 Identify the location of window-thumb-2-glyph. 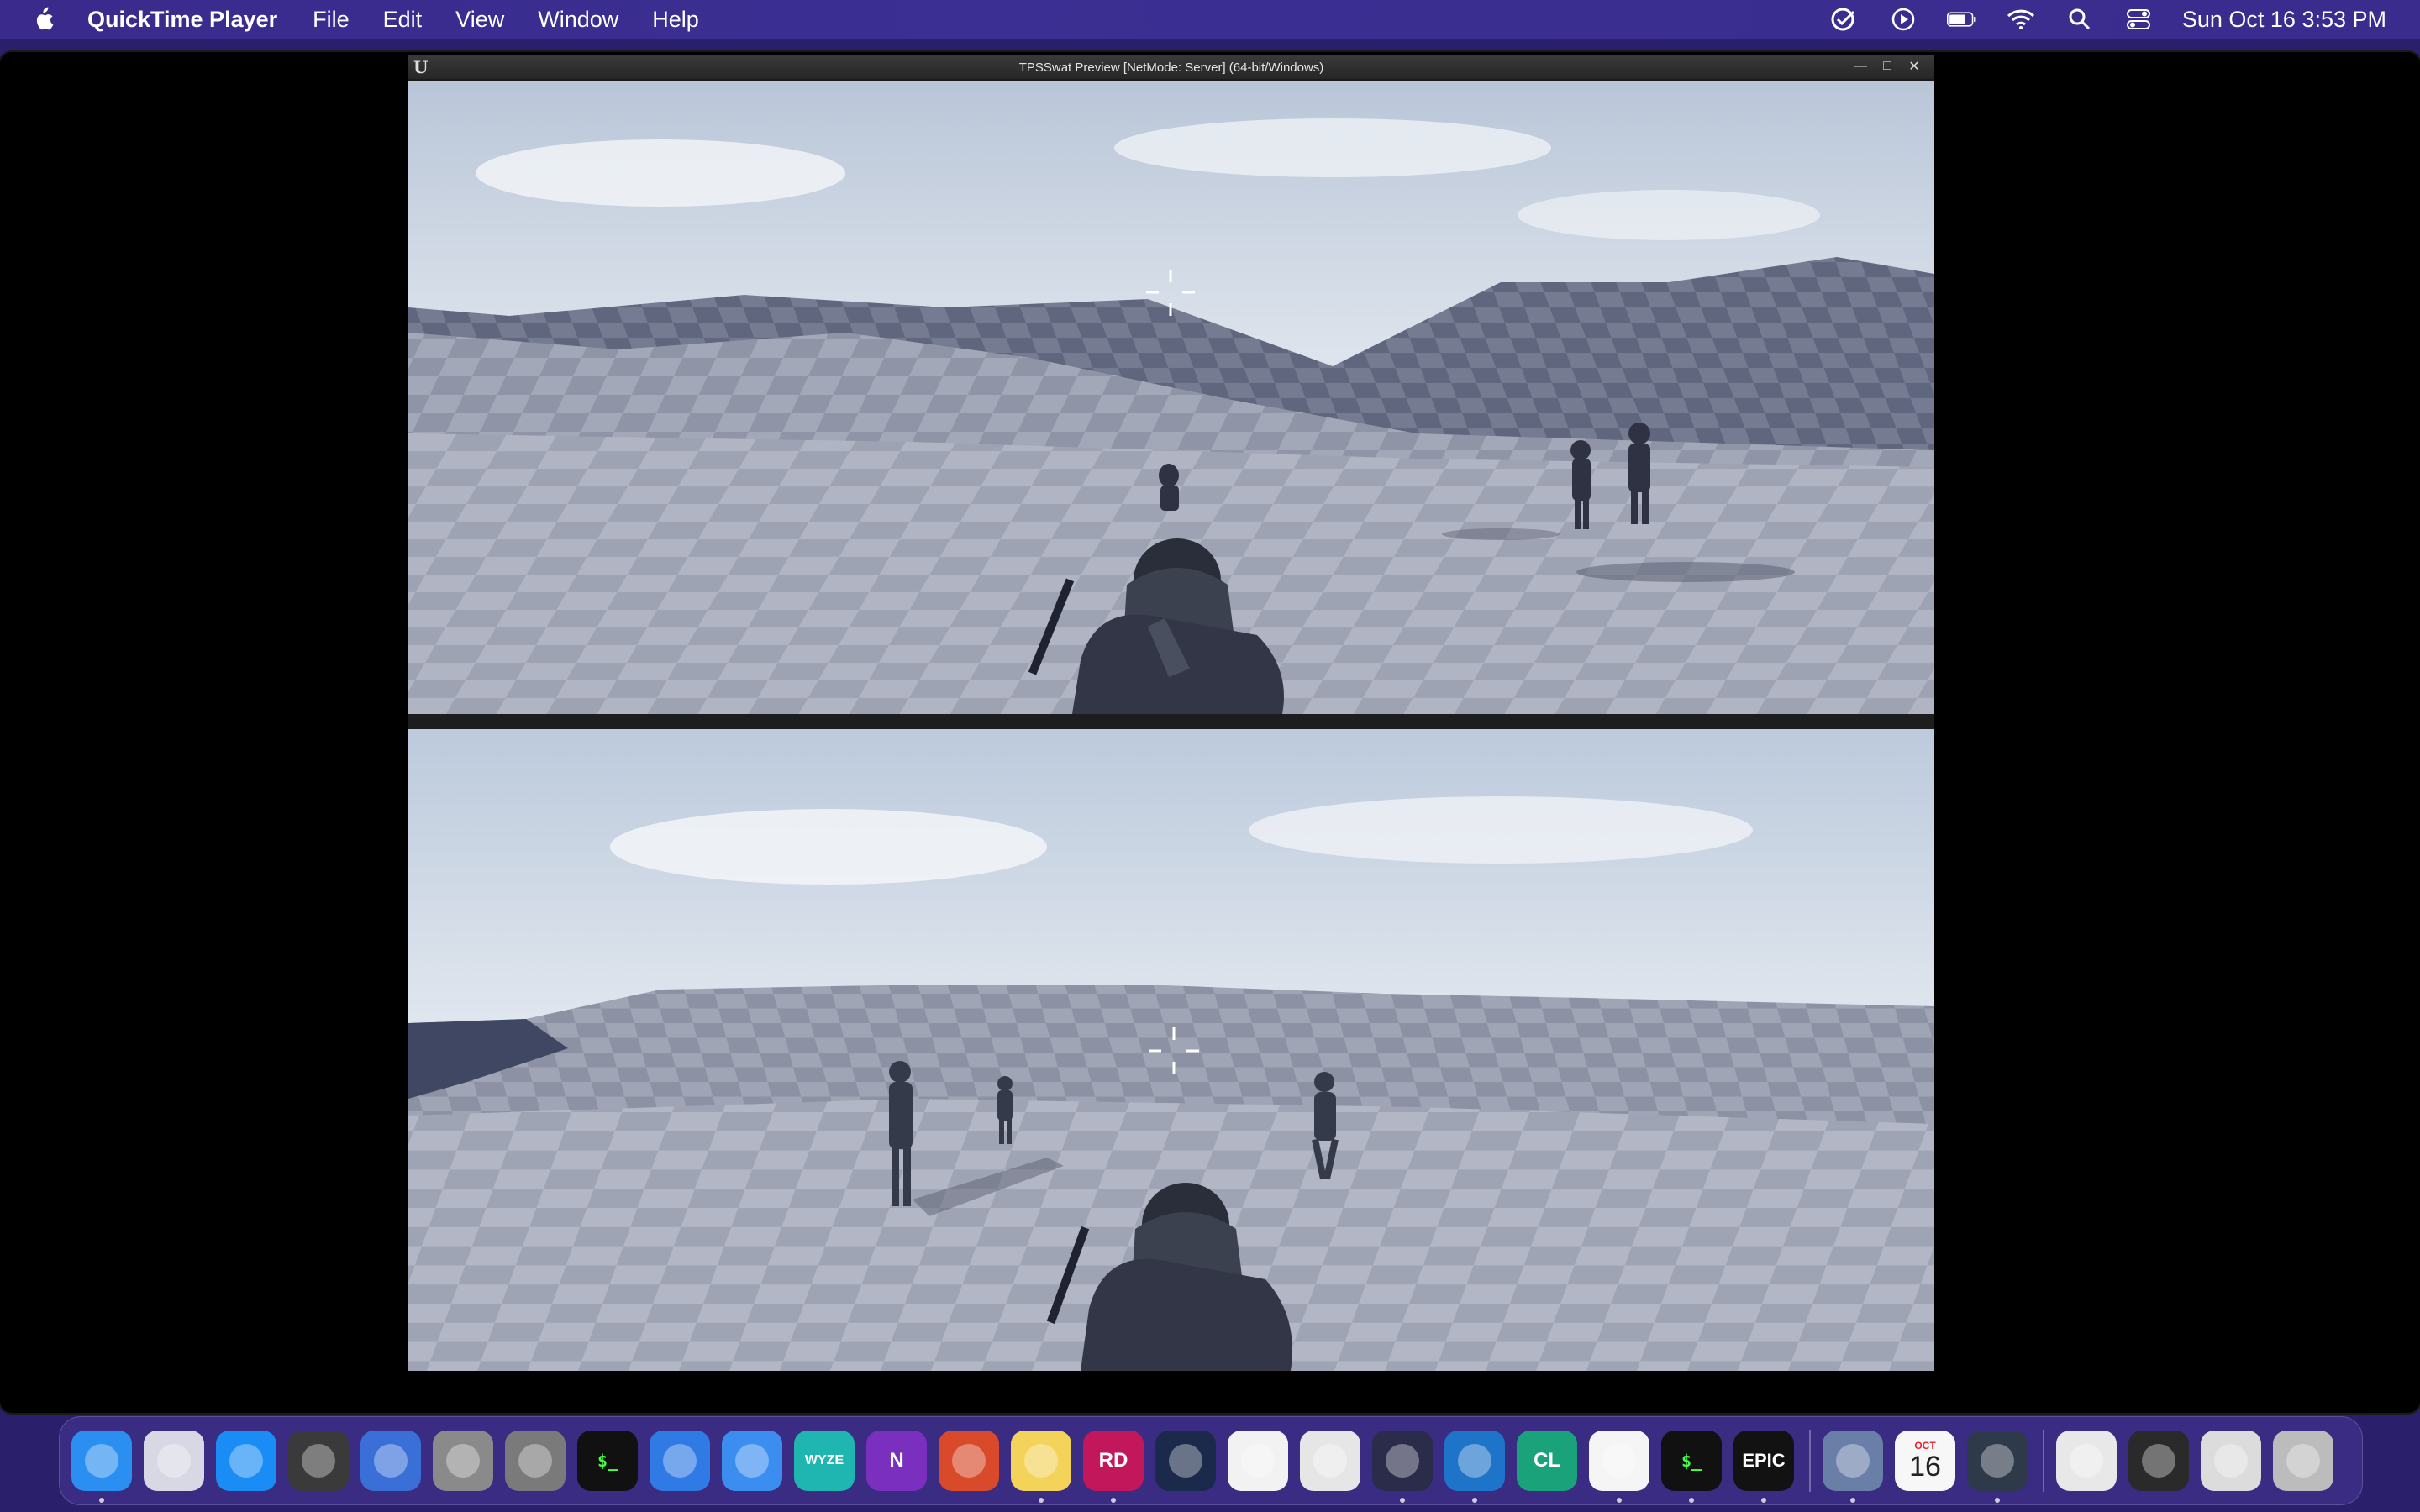
(2231, 1461).